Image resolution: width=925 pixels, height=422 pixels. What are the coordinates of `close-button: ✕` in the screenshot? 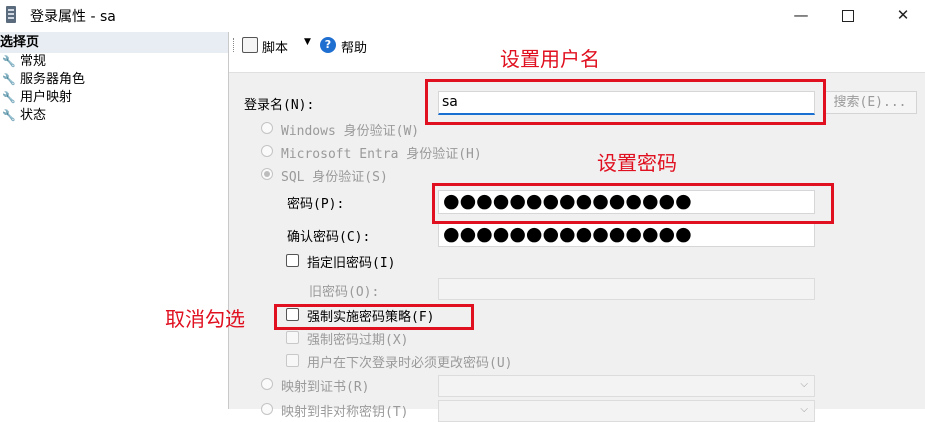 It's located at (902, 15).